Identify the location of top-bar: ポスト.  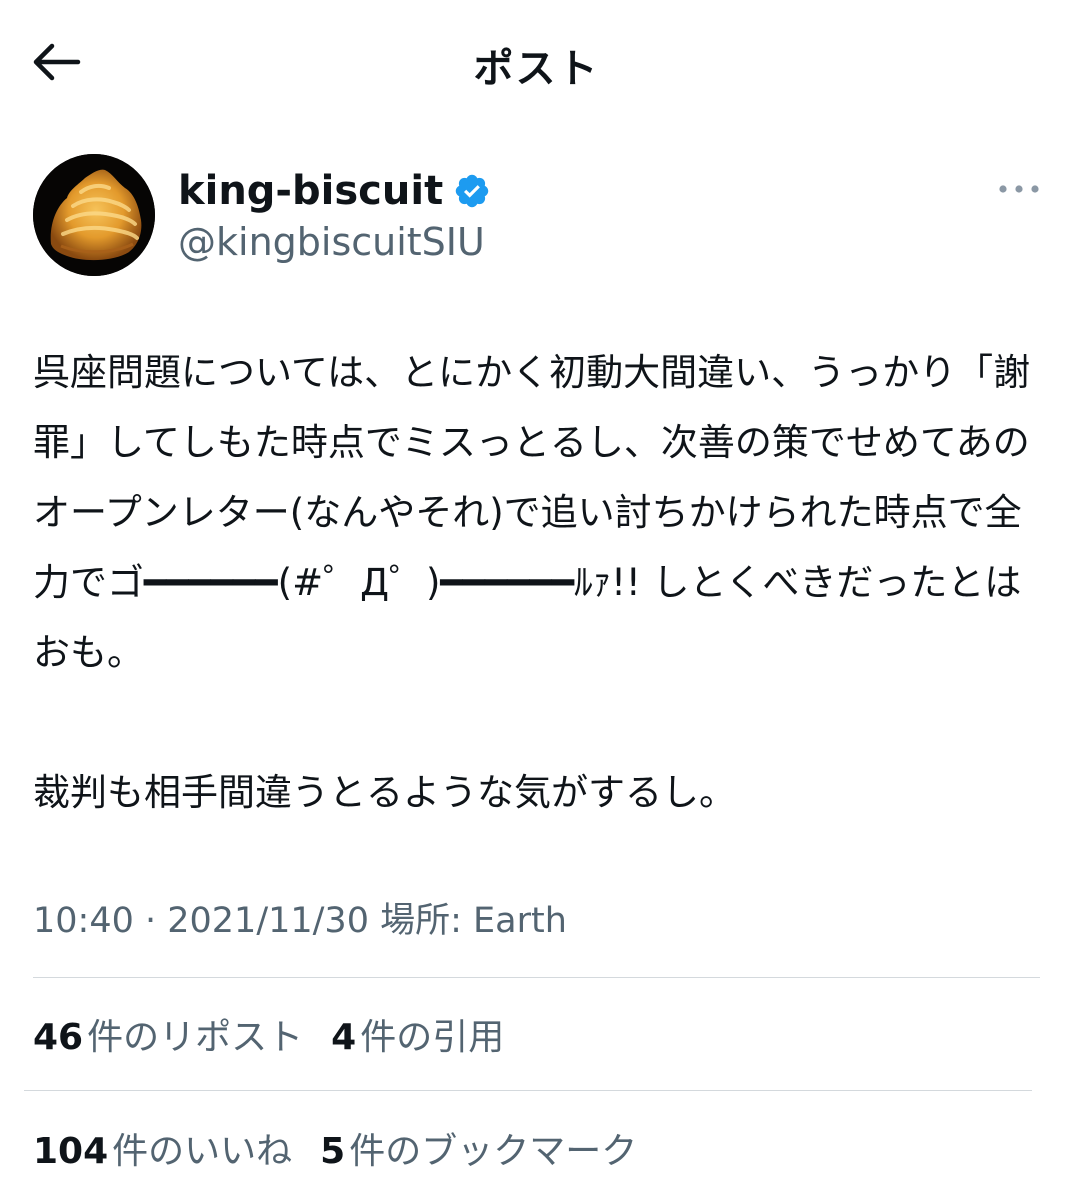
(536, 60).